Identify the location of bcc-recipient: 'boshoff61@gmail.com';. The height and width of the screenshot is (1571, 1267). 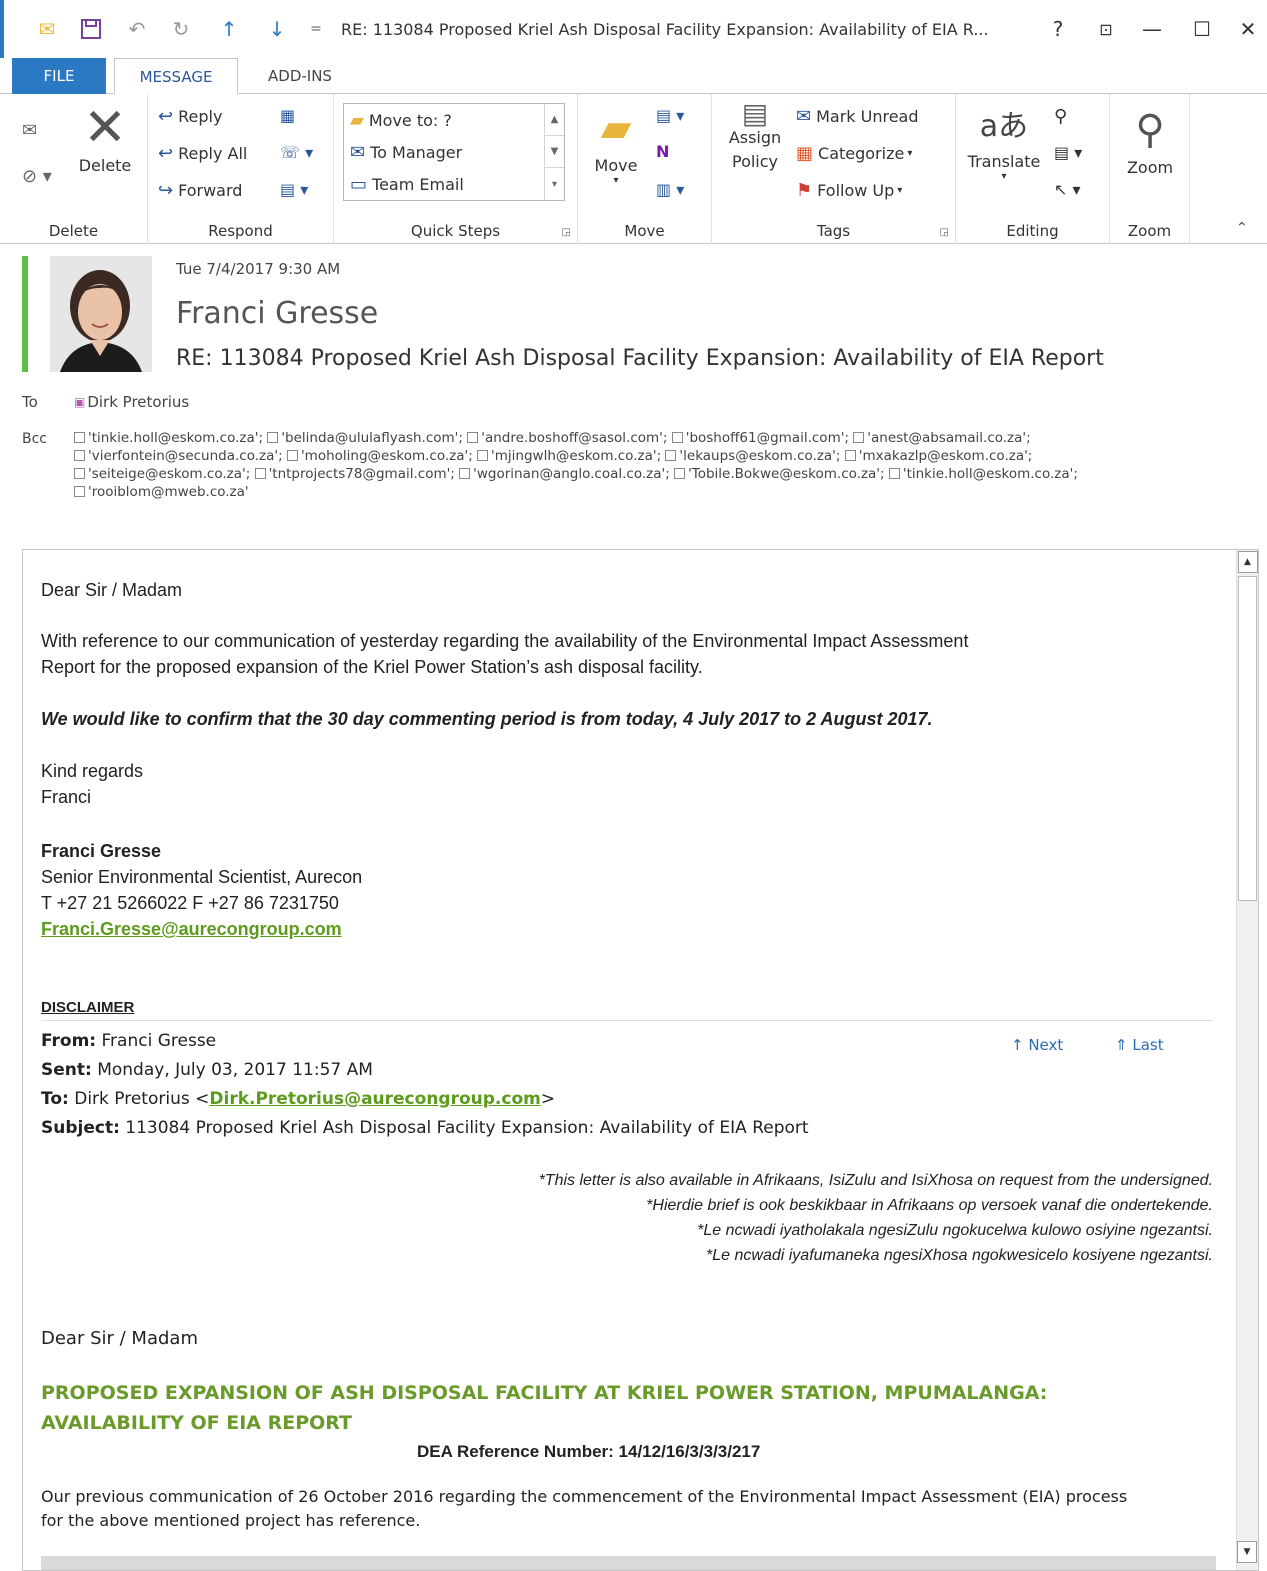
(760, 438).